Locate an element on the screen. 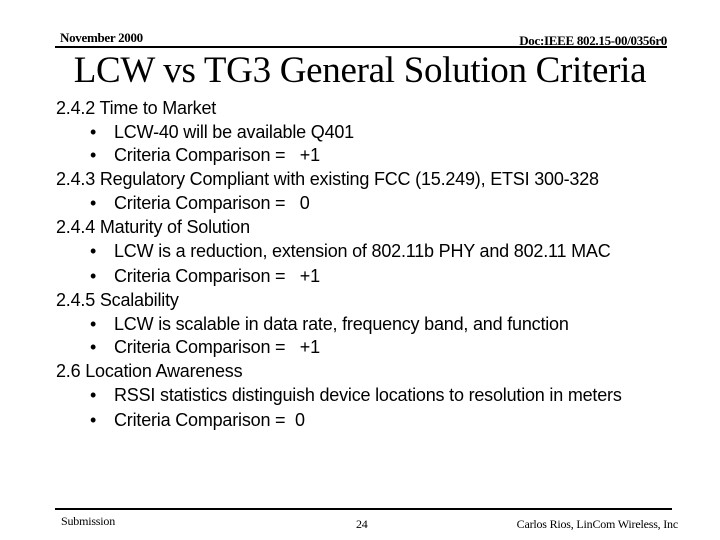  footer-rule is located at coordinates (363, 509).